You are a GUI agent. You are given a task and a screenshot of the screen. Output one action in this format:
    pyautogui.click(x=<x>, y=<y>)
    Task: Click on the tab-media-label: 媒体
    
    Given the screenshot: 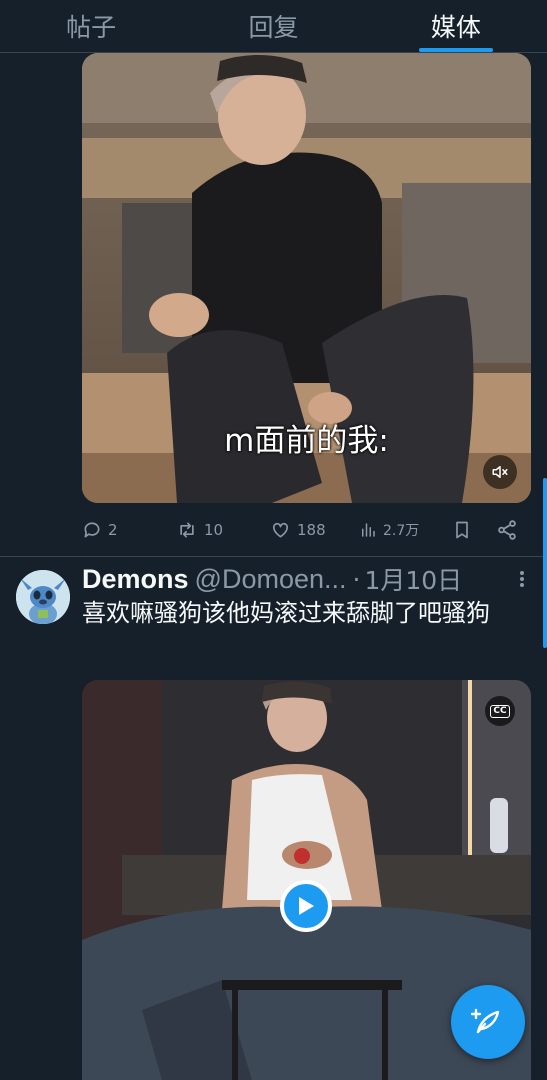 What is the action you would take?
    pyautogui.click(x=455, y=27)
    